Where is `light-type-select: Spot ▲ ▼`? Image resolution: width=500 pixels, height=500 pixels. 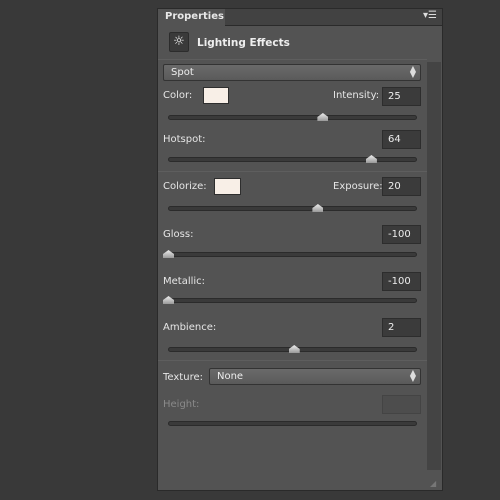 light-type-select: Spot ▲ ▼ is located at coordinates (292, 72).